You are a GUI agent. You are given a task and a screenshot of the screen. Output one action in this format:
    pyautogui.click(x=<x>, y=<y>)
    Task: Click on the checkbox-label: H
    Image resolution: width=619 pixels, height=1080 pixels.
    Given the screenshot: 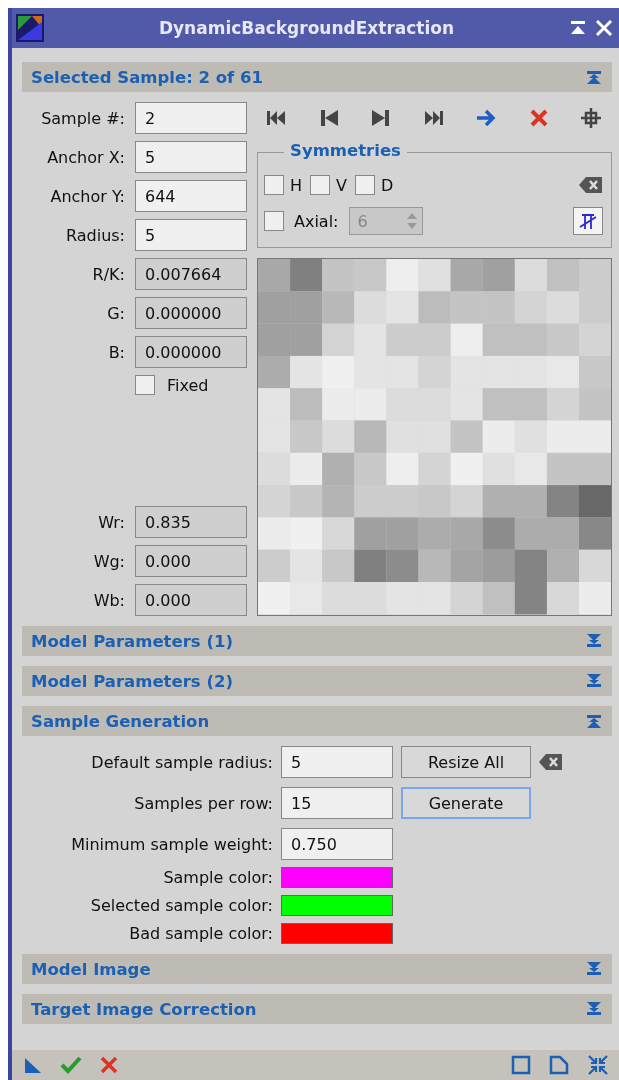 What is the action you would take?
    pyautogui.click(x=296, y=185)
    